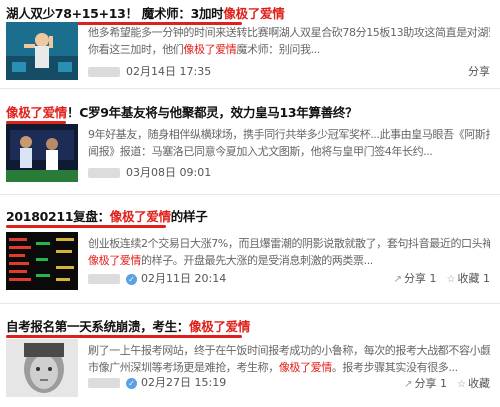 The height and width of the screenshot is (407, 500). What do you see at coordinates (115, 13) in the screenshot?
I see `title-text: 湖人双少78+15+13！ 魔术师：3加时` at bounding box center [115, 13].